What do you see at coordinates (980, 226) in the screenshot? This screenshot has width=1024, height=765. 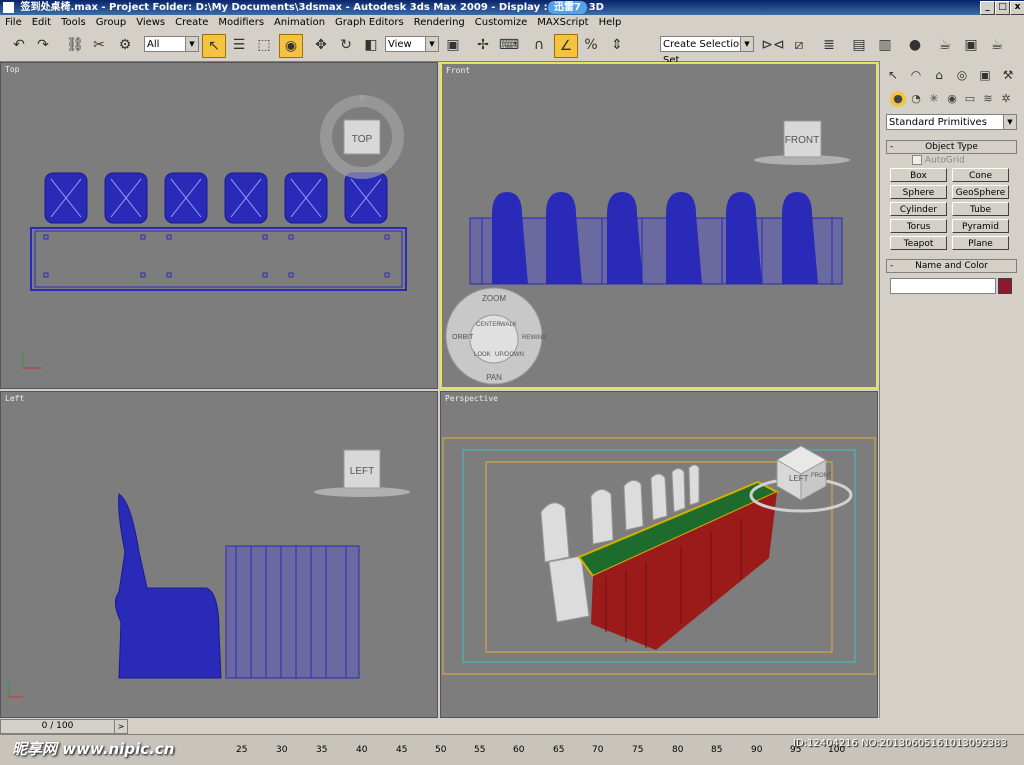 I see `pyramid-button: Pyramid` at bounding box center [980, 226].